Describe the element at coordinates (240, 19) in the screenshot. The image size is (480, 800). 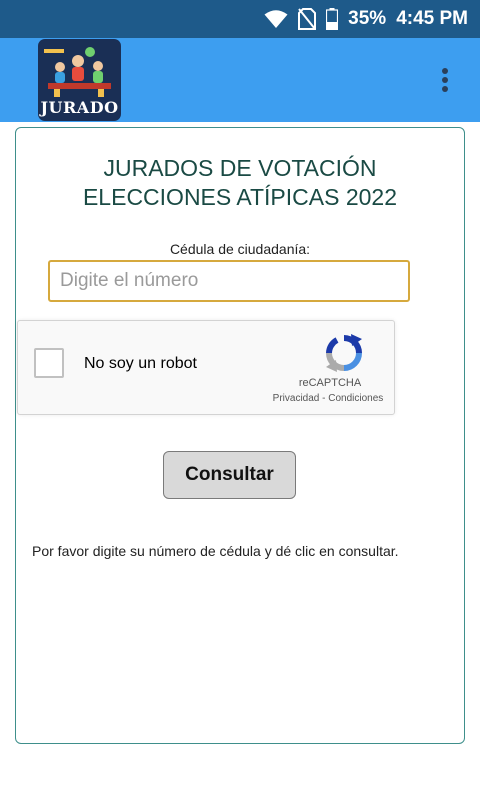
I see `status-bar: 35% 4:45 PM` at that location.